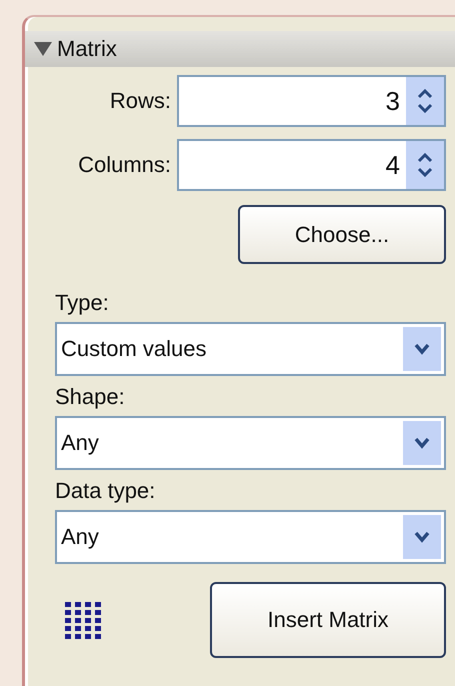  Describe the element at coordinates (139, 101) in the screenshot. I see `field-label: Rows:` at that location.